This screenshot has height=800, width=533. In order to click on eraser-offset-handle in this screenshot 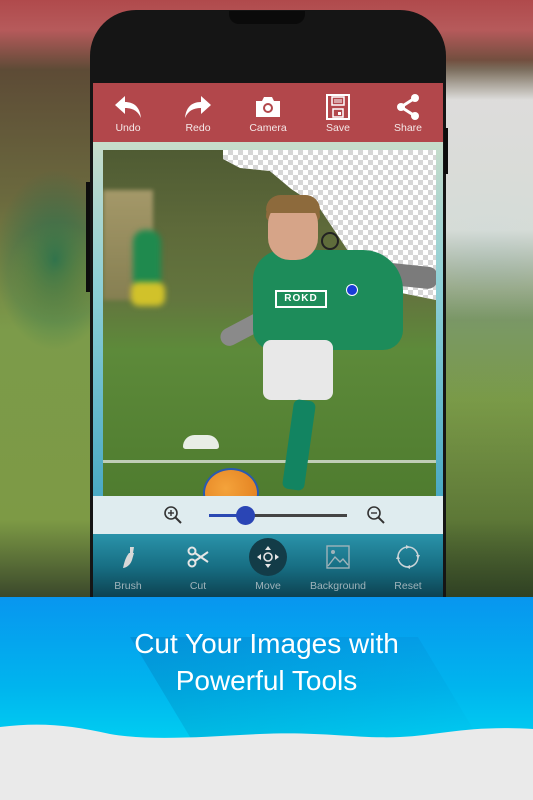, I will do `click(352, 290)`.